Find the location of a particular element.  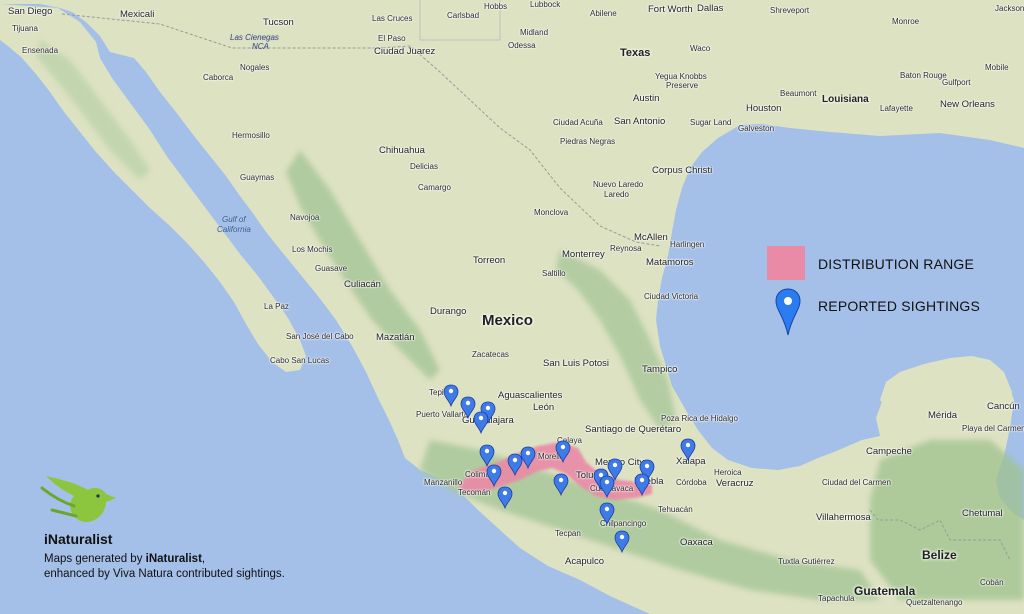

credit-line-1: Maps generated by iNaturalist, is located at coordinates (124, 559).